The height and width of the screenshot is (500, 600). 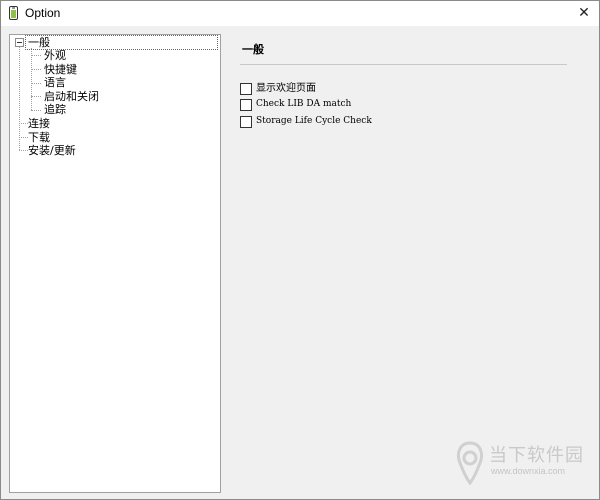 What do you see at coordinates (536, 455) in the screenshot?
I see `watermark-text: 当下软件园` at bounding box center [536, 455].